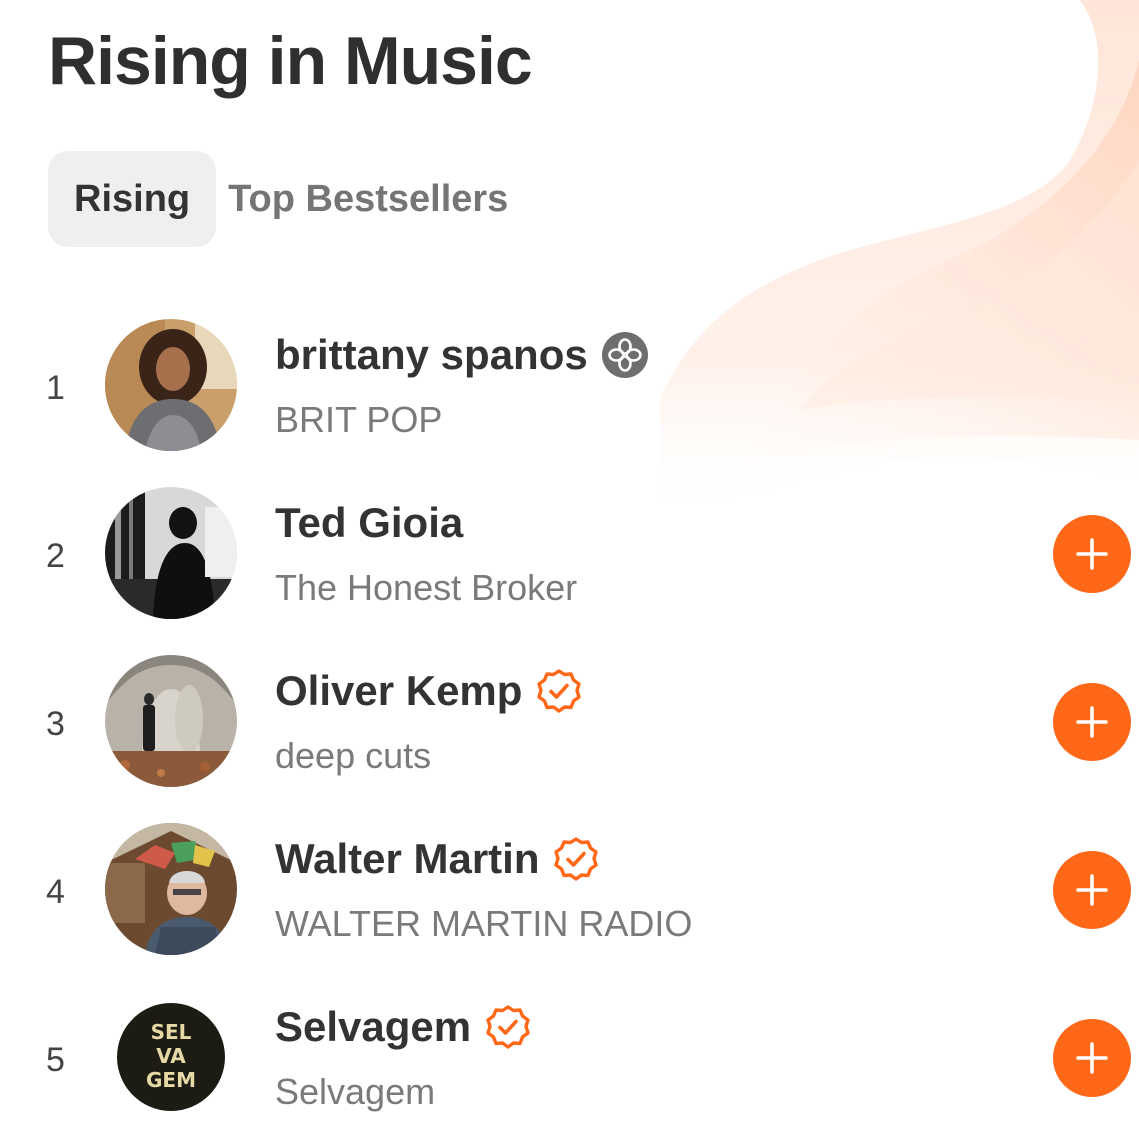  I want to click on name-line: Walter Martin, so click(437, 859).